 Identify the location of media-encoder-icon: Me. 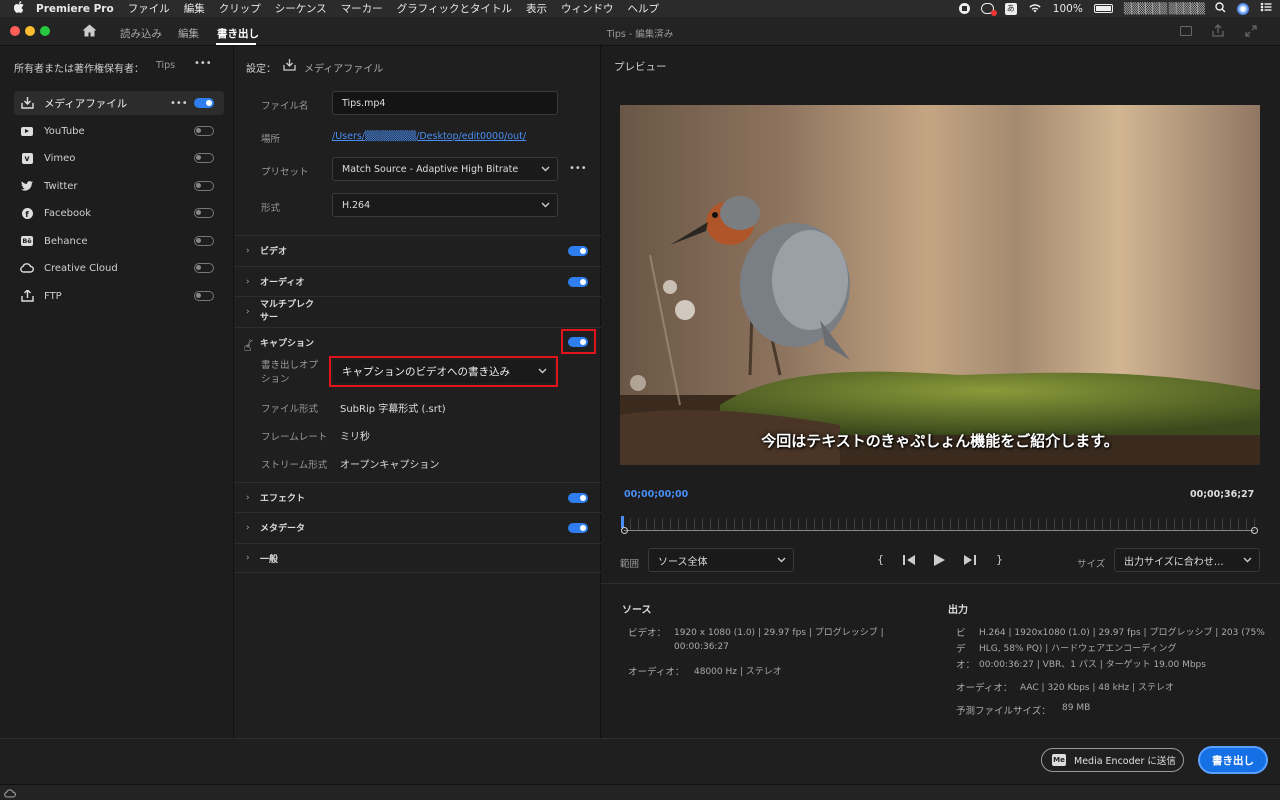
(1059, 760).